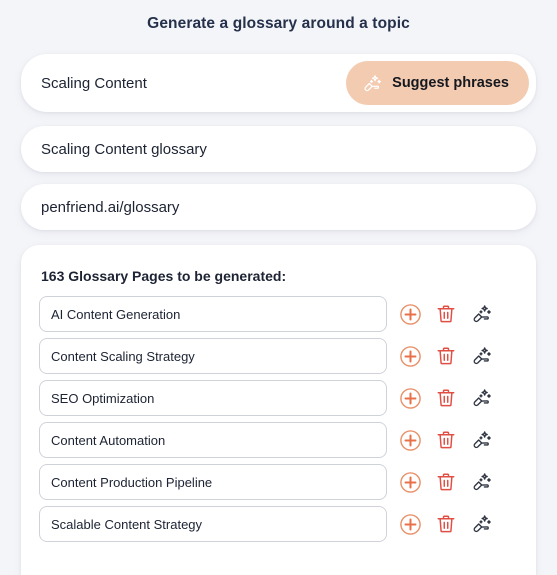 This screenshot has height=575, width=557. I want to click on suggest-phrases-button: Suggest phrases, so click(437, 83).